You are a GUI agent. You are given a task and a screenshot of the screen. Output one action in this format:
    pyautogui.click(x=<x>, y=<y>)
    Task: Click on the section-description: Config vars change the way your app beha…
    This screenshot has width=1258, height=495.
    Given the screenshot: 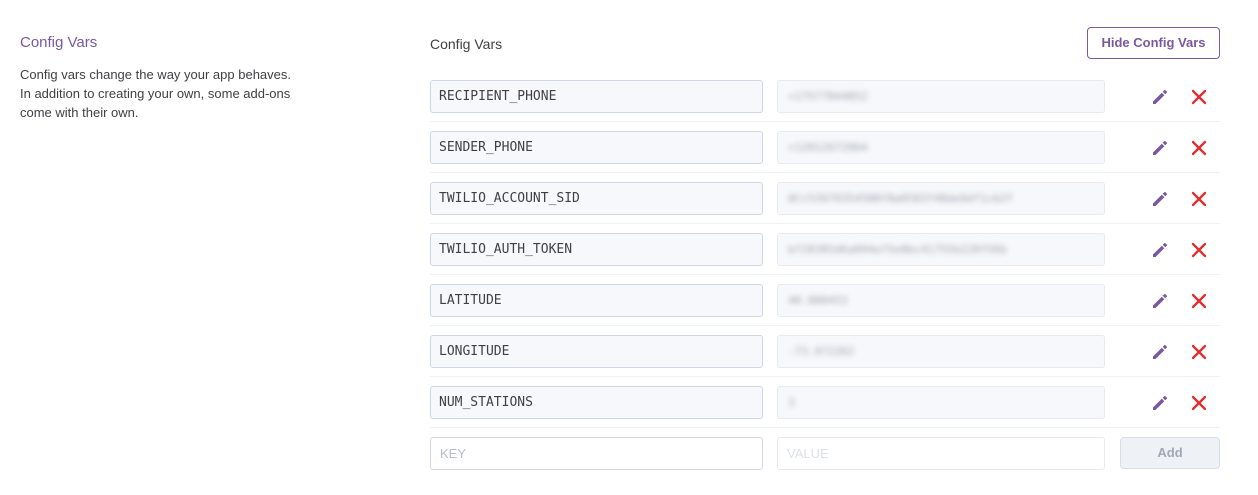 What is the action you would take?
    pyautogui.click(x=156, y=93)
    